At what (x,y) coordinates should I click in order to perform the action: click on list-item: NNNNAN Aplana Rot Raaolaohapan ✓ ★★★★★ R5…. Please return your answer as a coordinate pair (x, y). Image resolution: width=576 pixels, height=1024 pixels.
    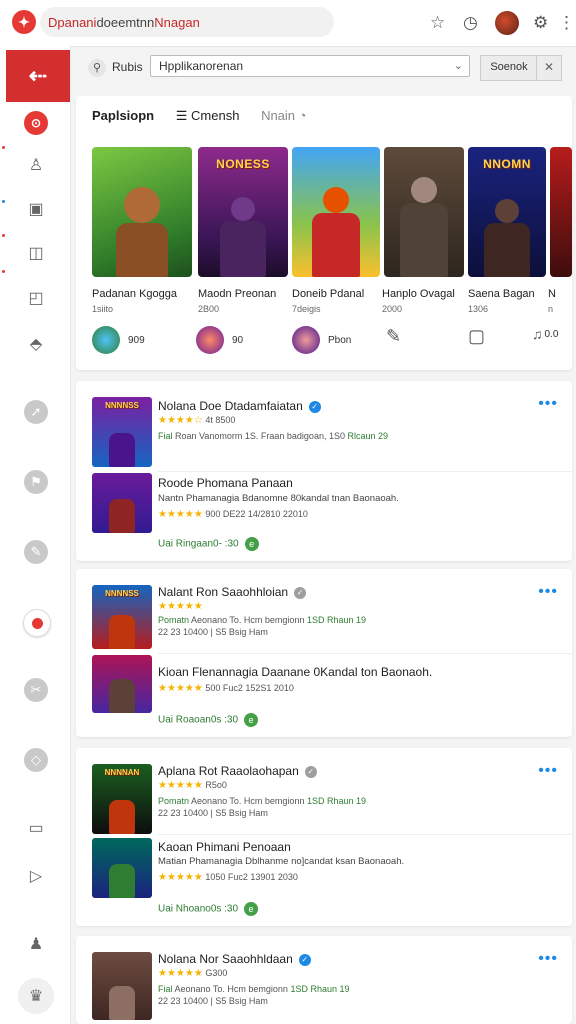
    Looking at the image, I should click on (324, 792).